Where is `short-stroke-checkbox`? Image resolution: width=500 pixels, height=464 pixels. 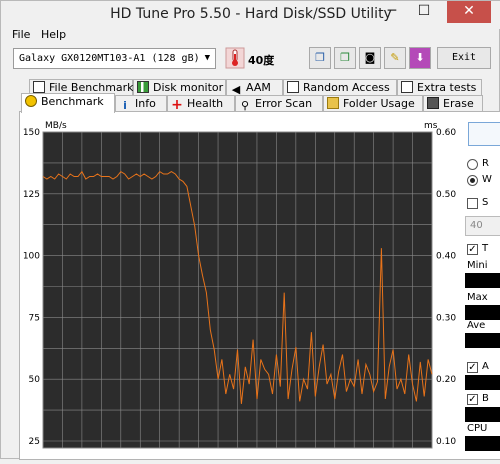
short-stroke-checkbox is located at coordinates (472, 203).